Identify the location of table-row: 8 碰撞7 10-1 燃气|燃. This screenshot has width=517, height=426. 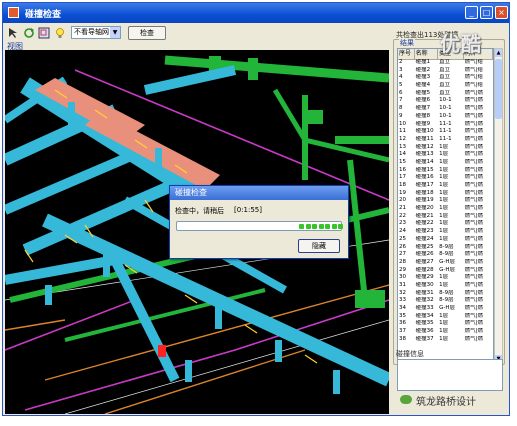
(445, 109).